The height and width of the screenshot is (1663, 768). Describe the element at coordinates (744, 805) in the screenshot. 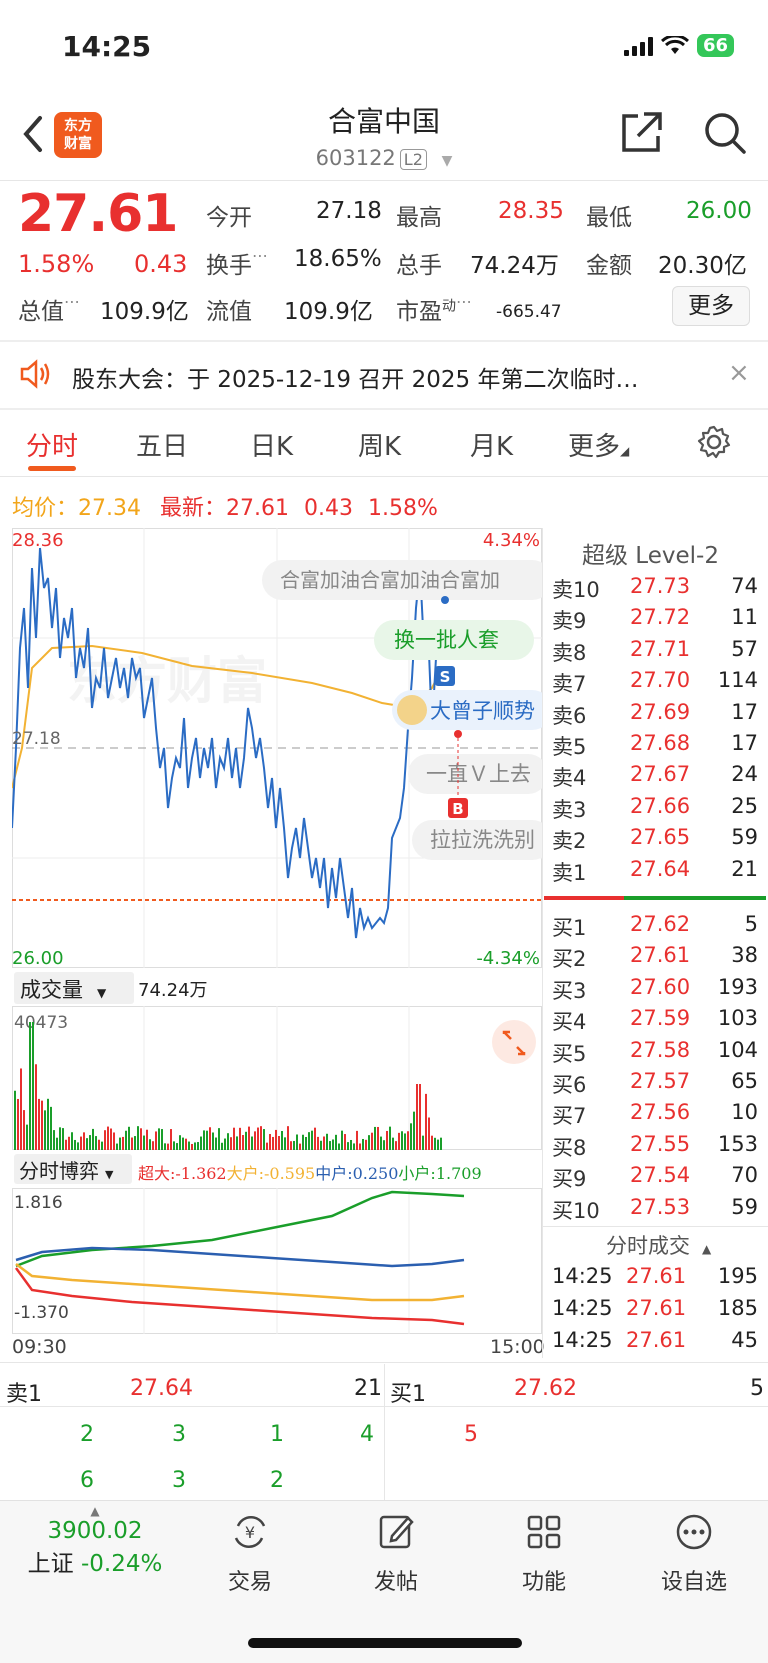

I see `ask-level-volume: 25` at that location.